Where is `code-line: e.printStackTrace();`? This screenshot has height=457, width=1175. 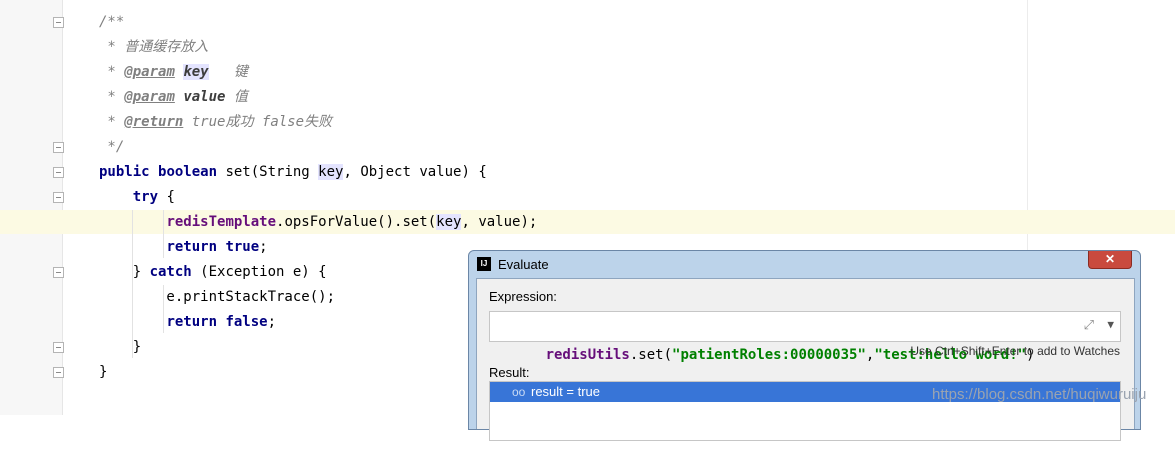
code-line: e.printStackTrace(); is located at coordinates (217, 297).